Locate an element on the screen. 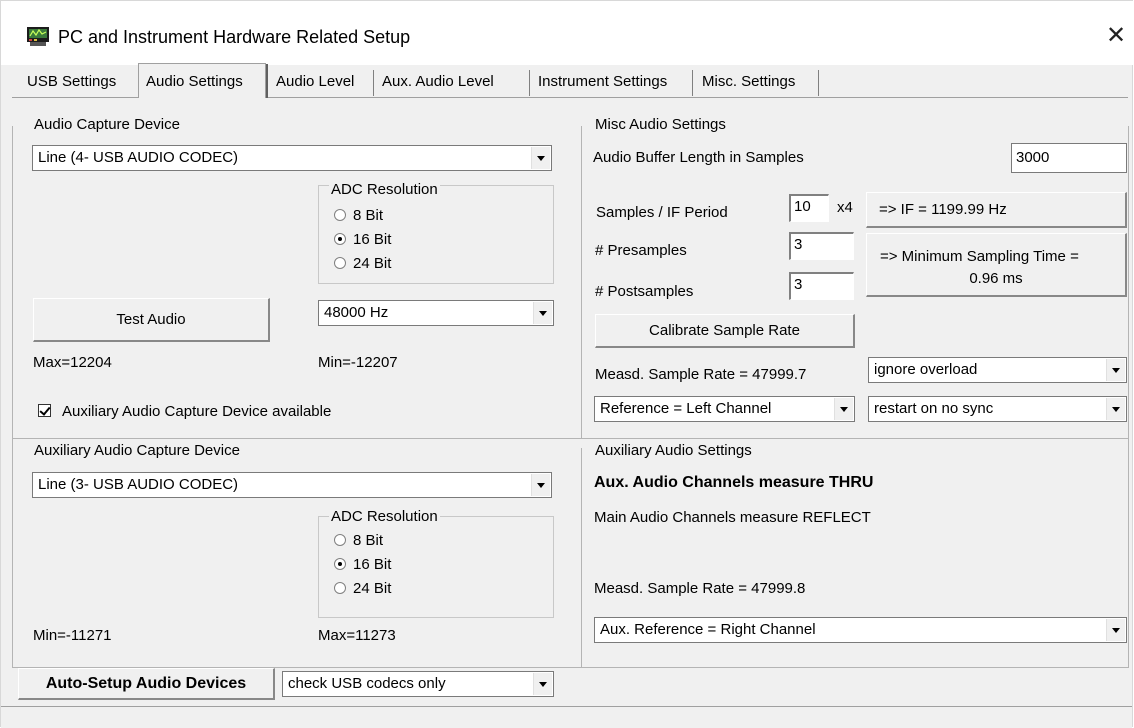 The image size is (1134, 728). adc-radio-16bit: 16 Bit is located at coordinates (394, 239).